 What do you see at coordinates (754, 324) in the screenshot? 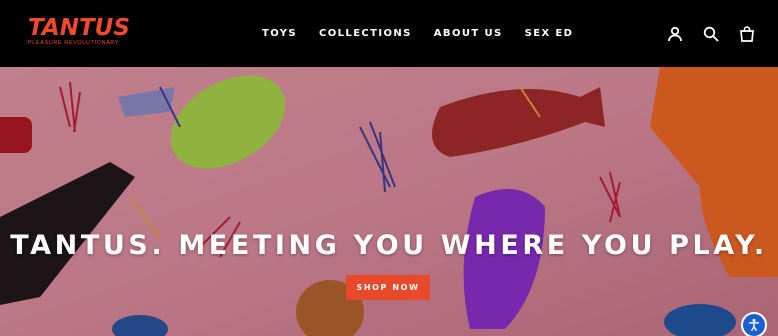
I see `accessibility-icon` at bounding box center [754, 324].